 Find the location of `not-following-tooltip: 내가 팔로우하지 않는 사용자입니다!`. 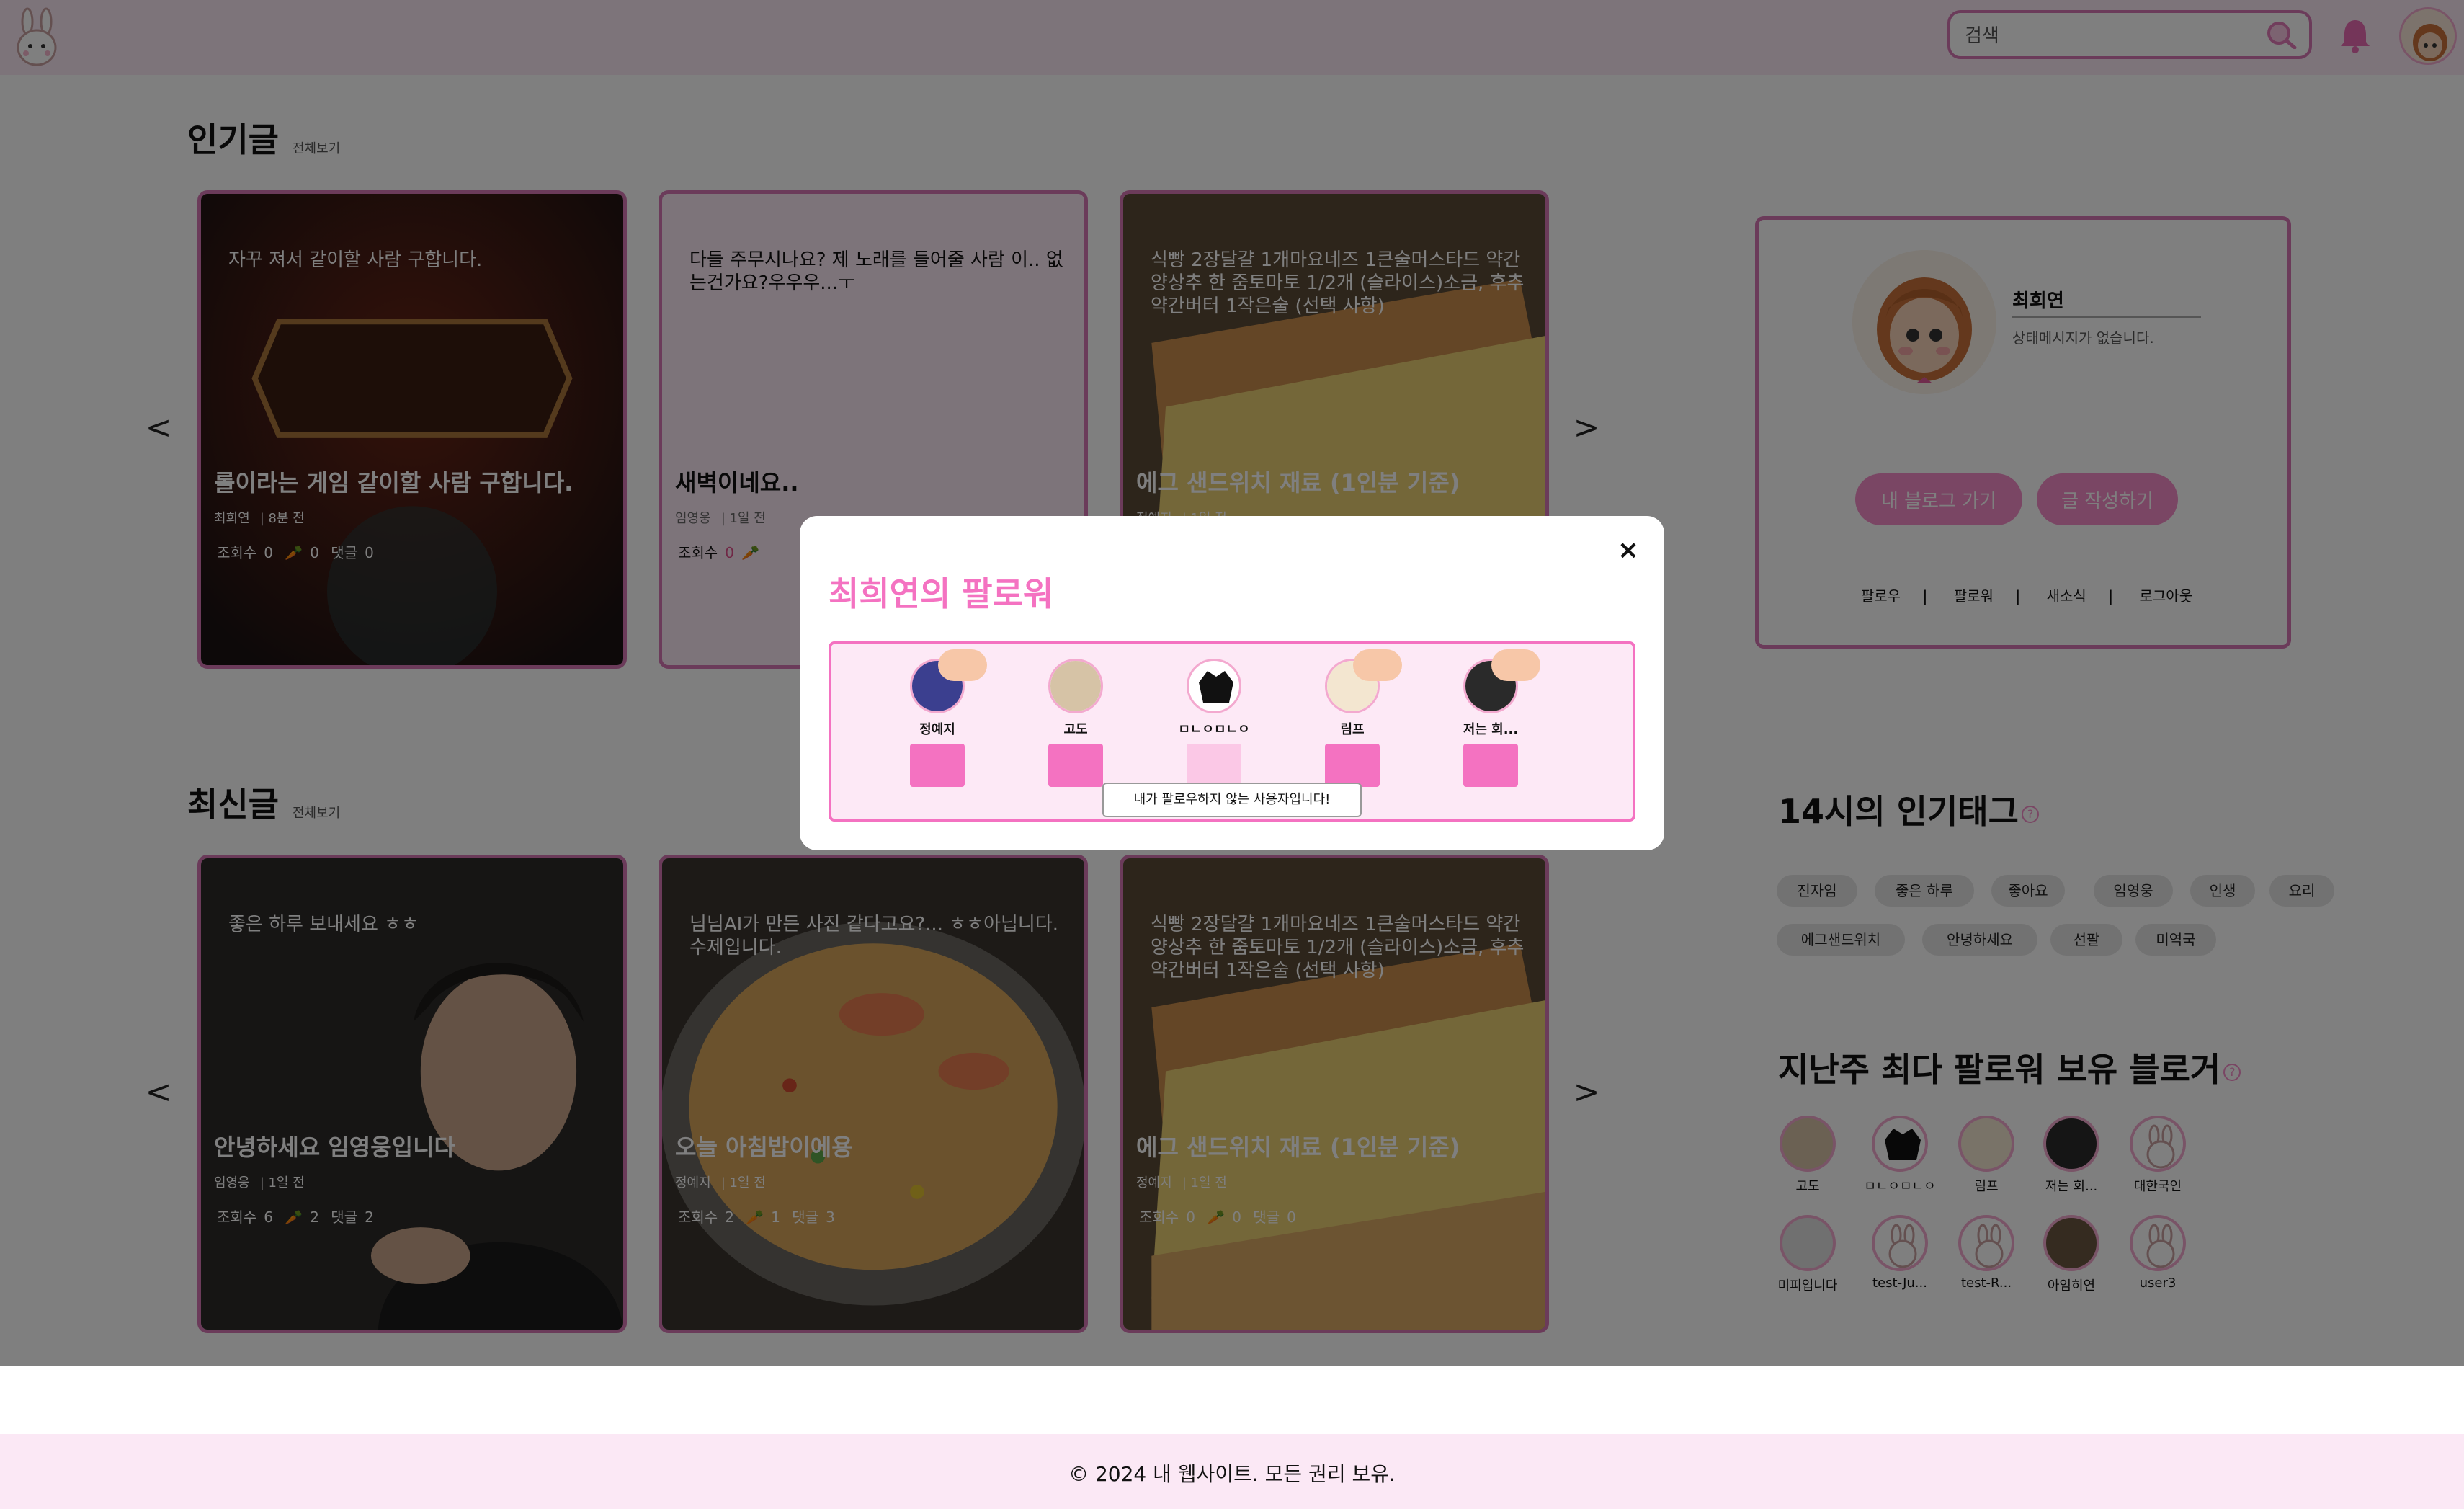

not-following-tooltip: 내가 팔로우하지 않는 사용자입니다! is located at coordinates (1232, 800).